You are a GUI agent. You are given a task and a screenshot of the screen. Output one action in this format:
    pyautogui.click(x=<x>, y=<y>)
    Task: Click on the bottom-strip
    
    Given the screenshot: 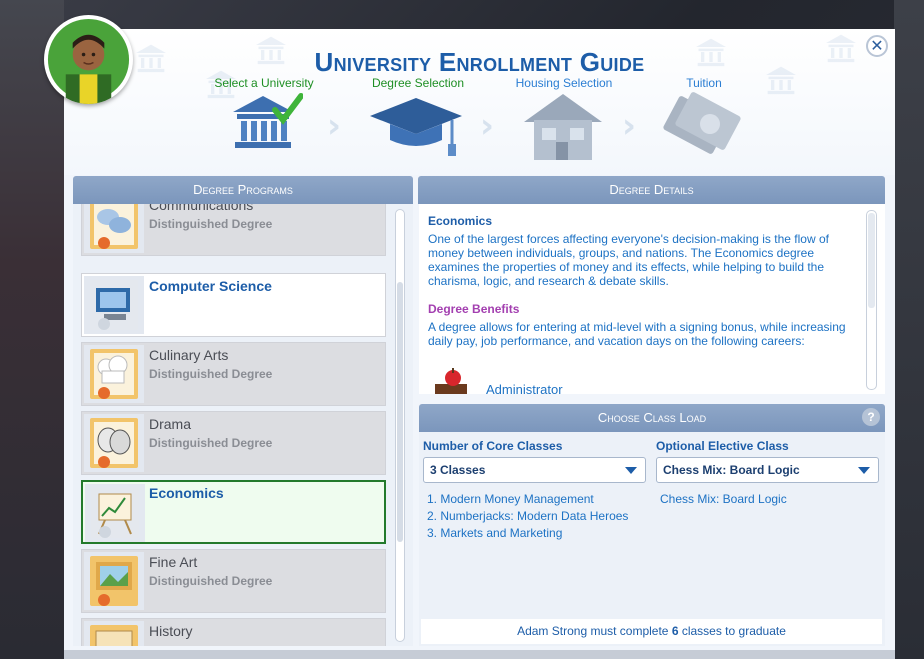 What is the action you would take?
    pyautogui.click(x=479, y=654)
    